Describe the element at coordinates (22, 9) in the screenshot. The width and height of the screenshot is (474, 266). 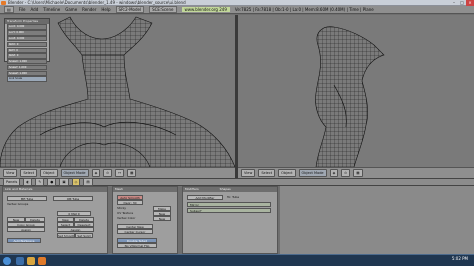
I see `menu-file: File` at that location.